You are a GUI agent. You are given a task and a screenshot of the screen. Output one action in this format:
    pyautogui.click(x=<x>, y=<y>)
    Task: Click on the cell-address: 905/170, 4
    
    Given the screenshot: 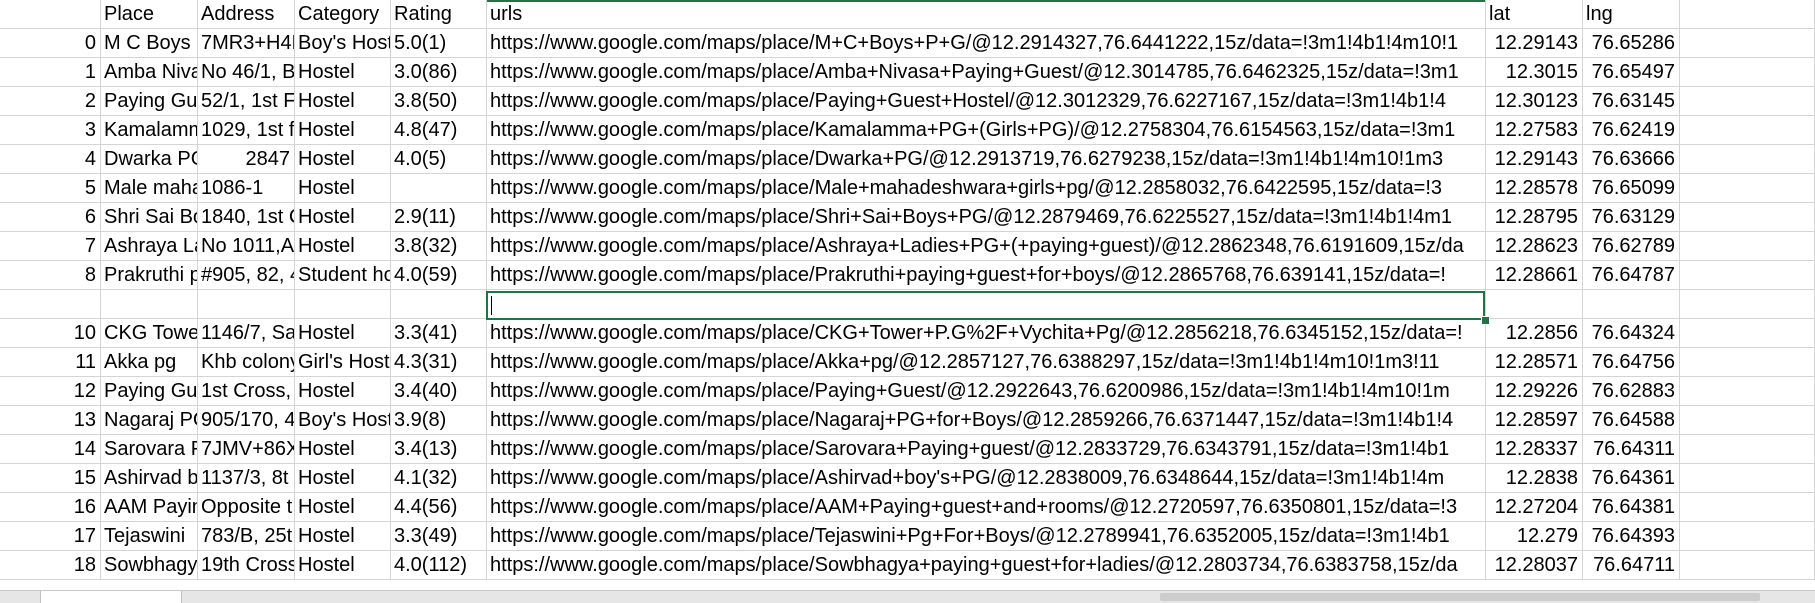 What is the action you would take?
    pyautogui.click(x=246, y=420)
    